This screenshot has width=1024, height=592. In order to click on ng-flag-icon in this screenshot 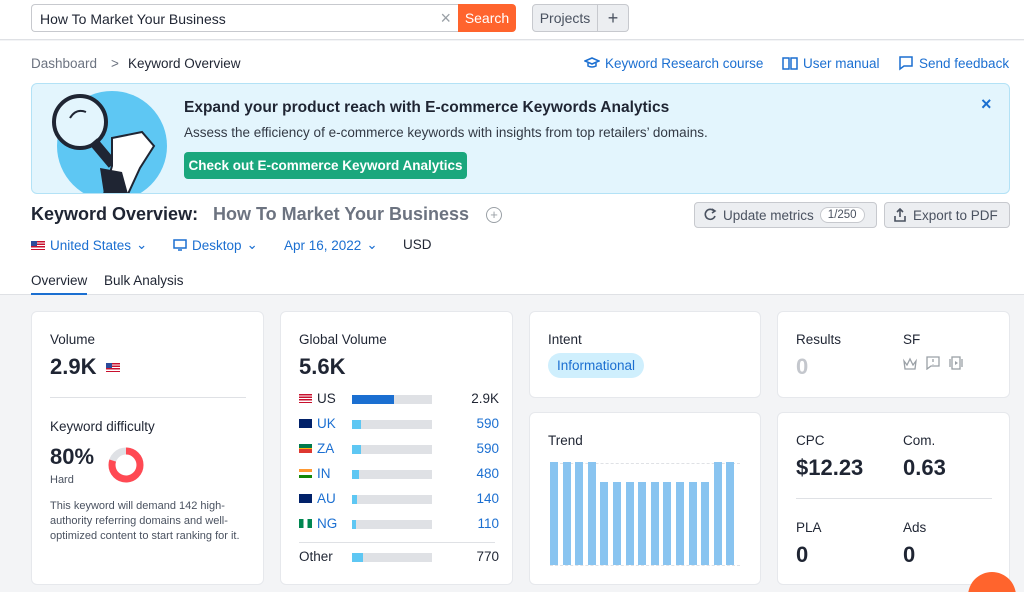, I will do `click(305, 523)`.